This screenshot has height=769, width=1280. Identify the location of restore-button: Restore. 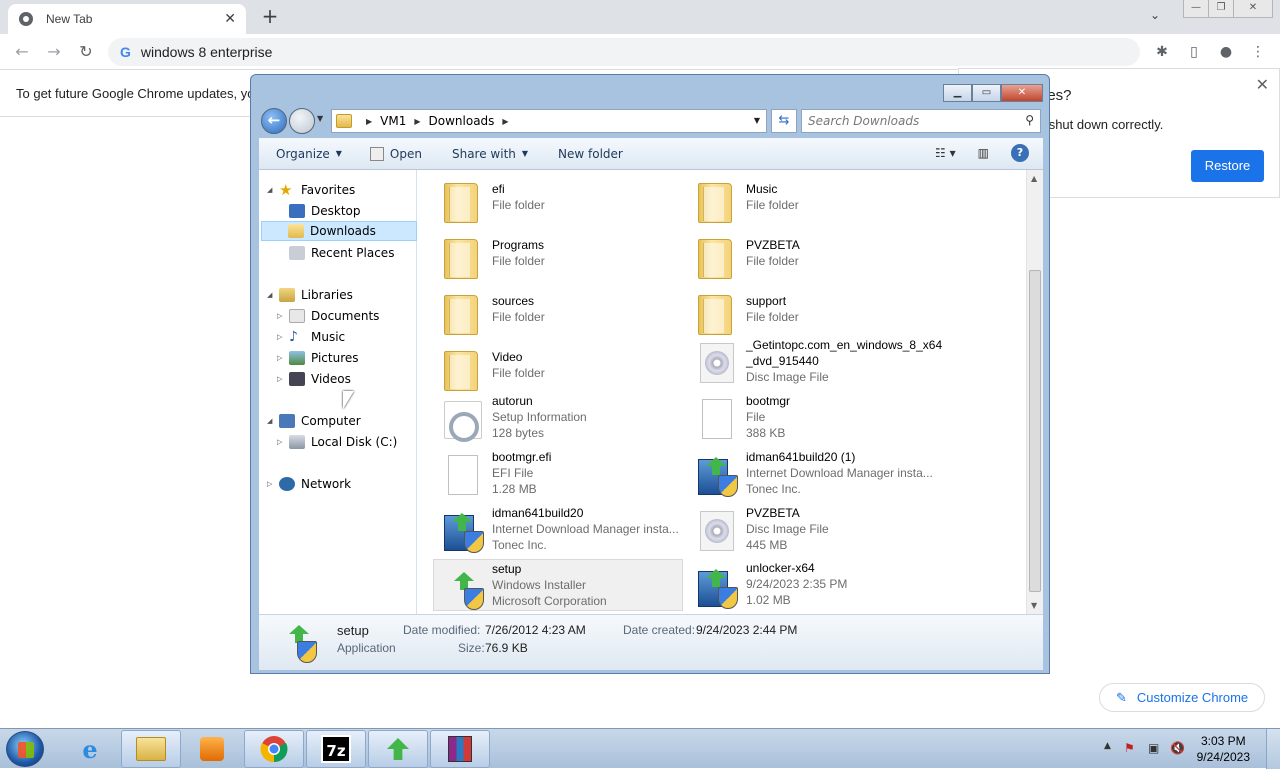
(1227, 166).